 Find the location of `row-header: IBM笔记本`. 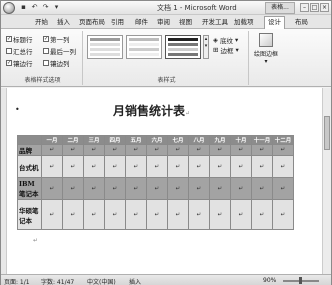

row-header: IBM笔记本 is located at coordinates (29, 188).